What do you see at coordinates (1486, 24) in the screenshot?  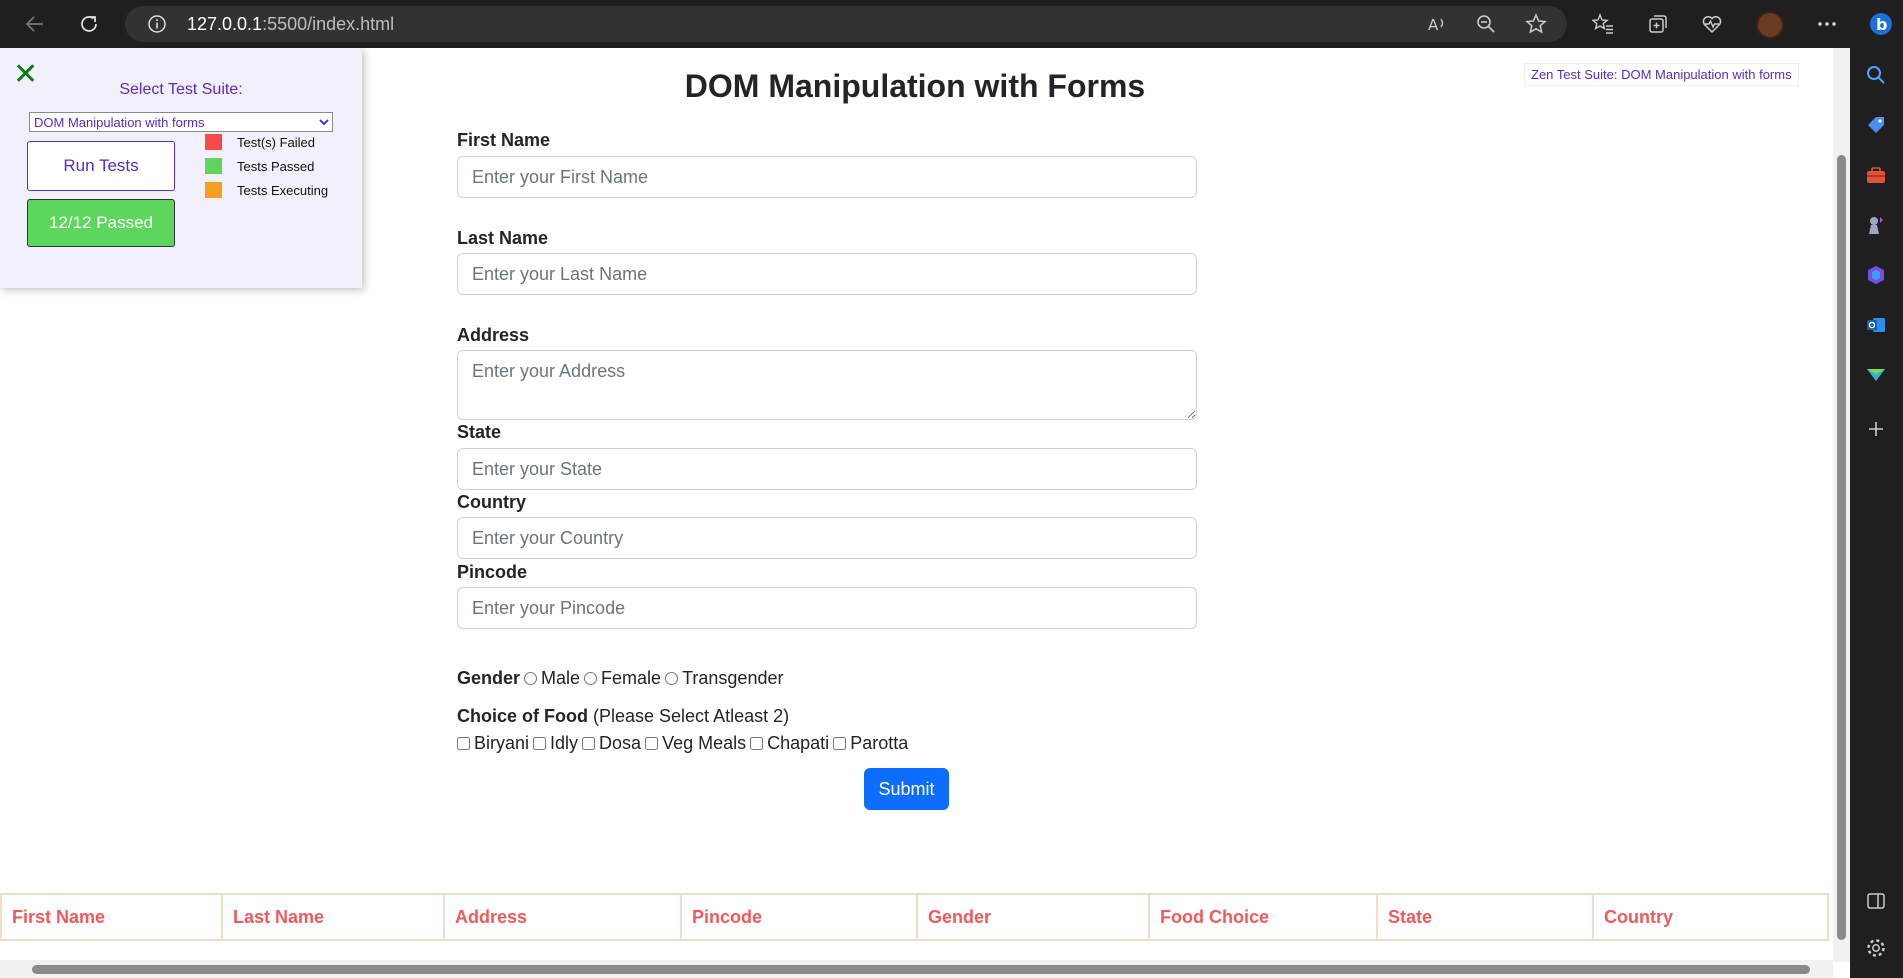 I see `zoom-out-button` at bounding box center [1486, 24].